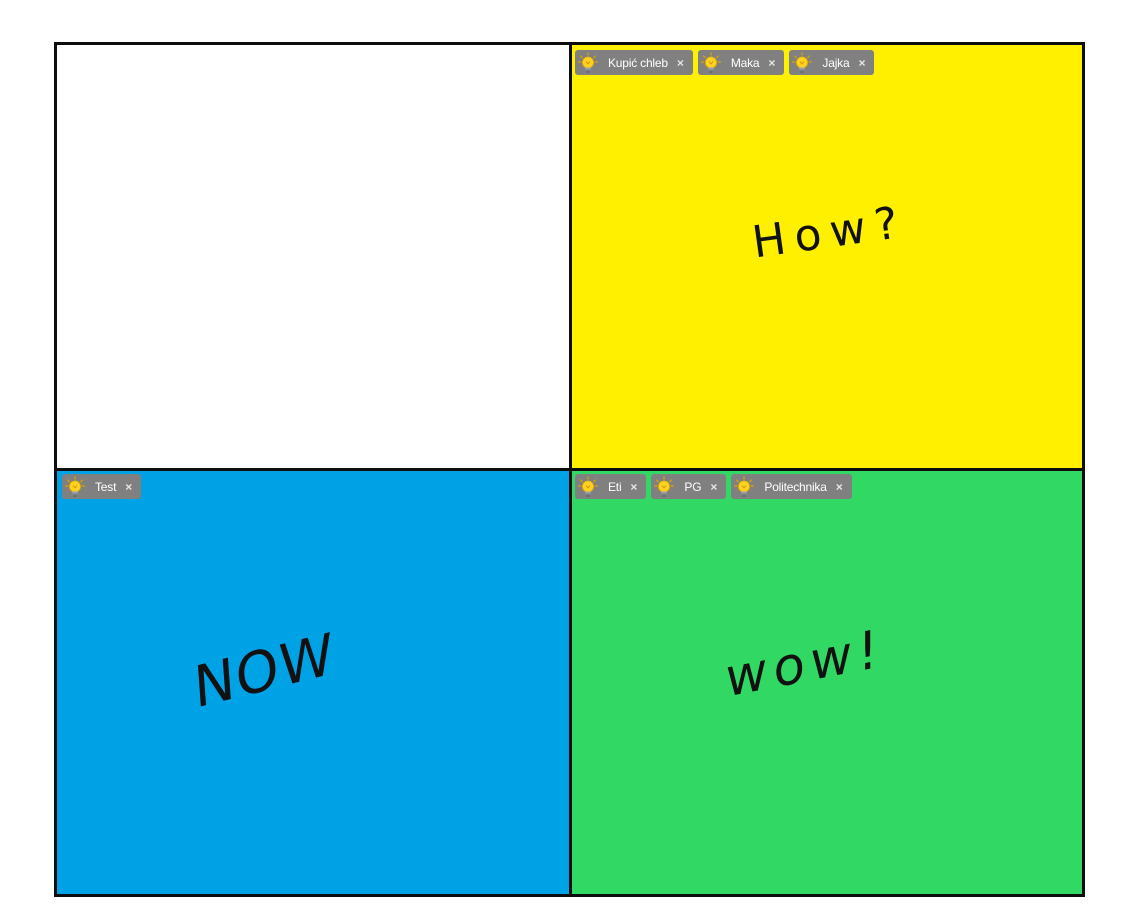 Image resolution: width=1143 pixels, height=917 pixels. I want to click on tag-politechnika: Politechnika ×, so click(791, 486).